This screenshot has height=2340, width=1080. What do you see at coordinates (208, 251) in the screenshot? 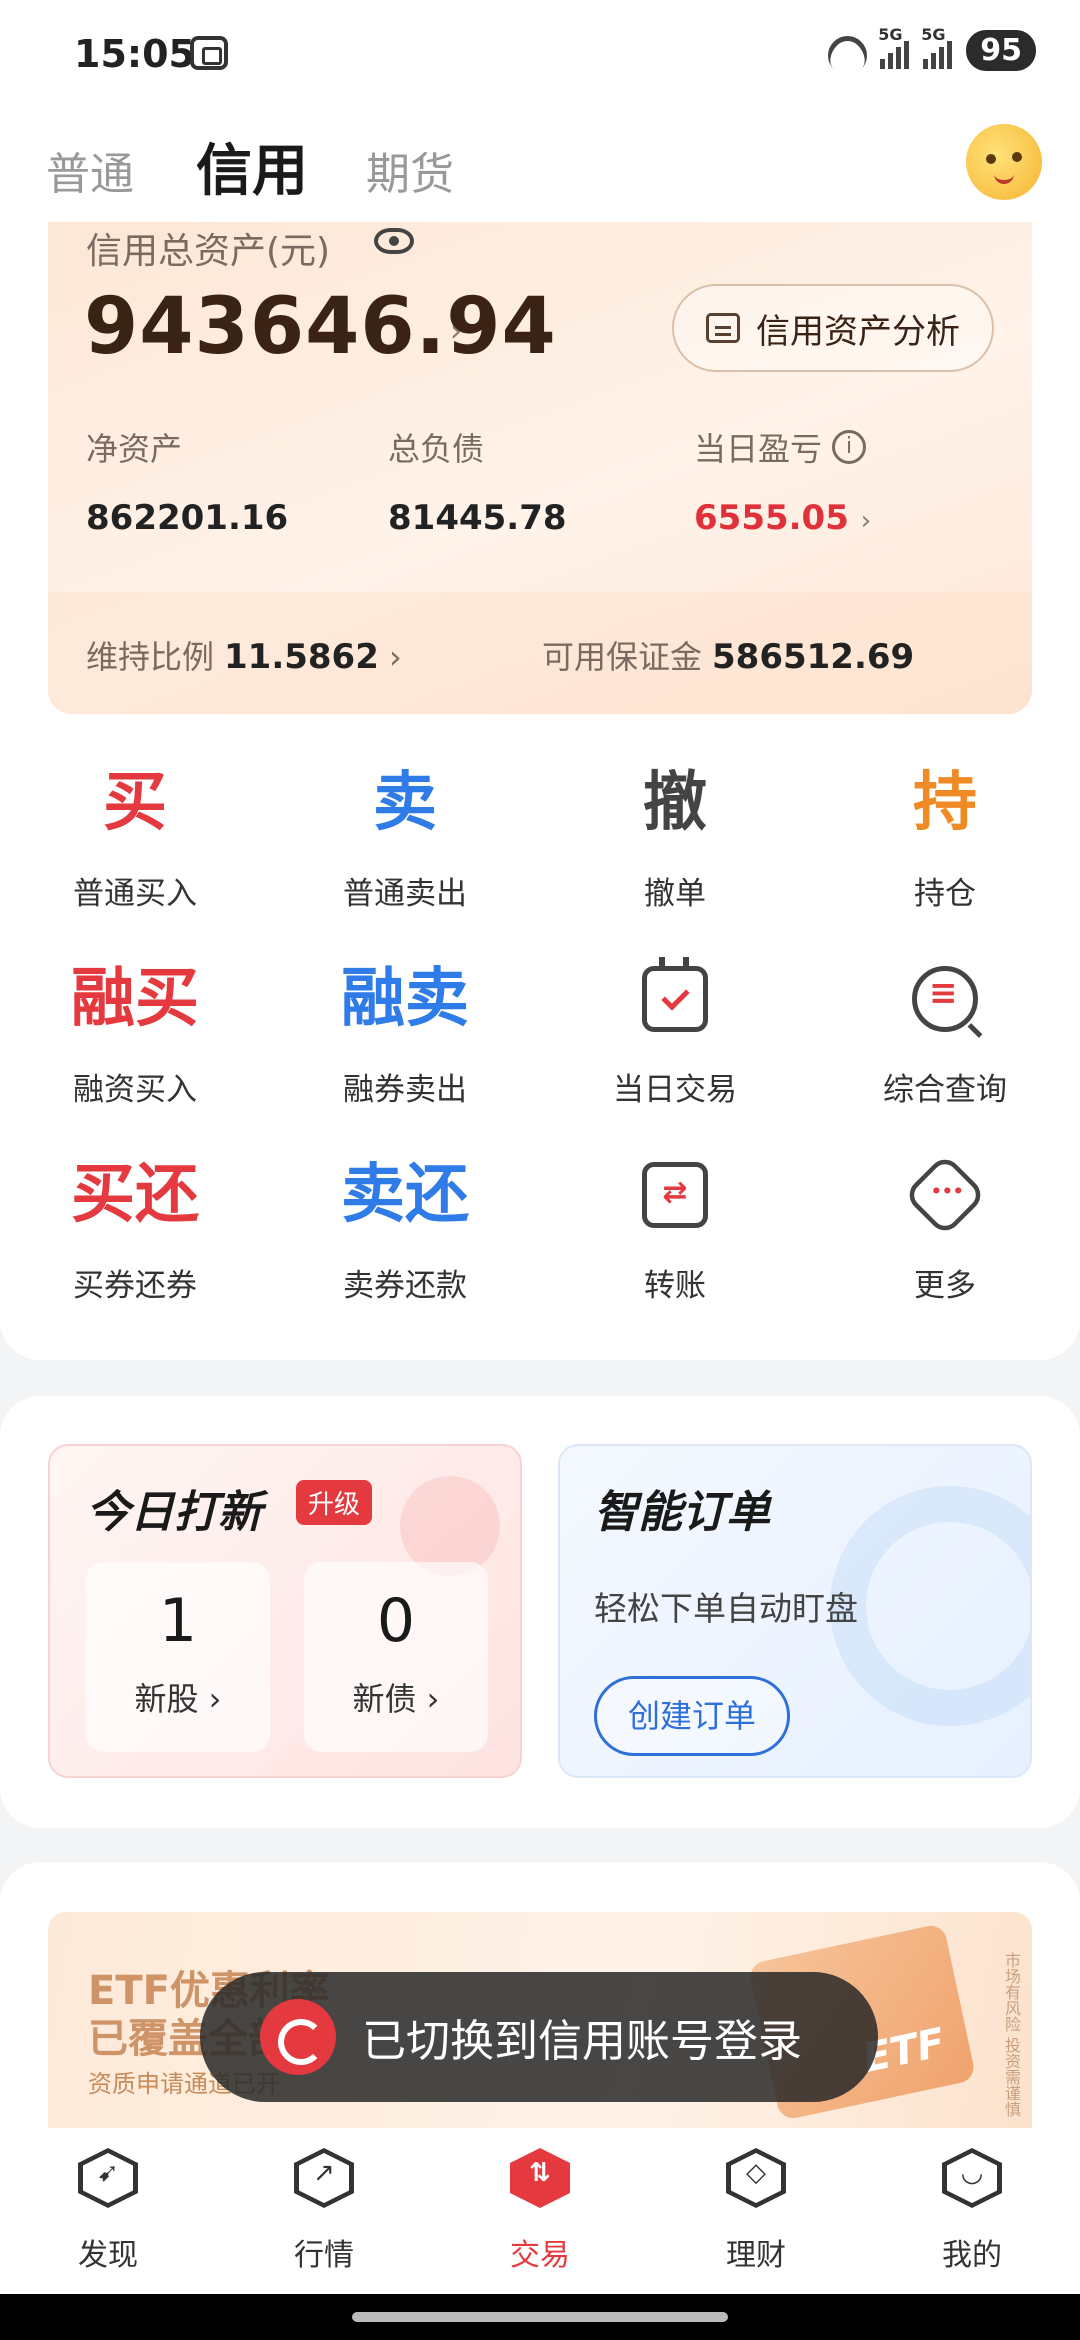
I see `asset-title: 信用总资产(元)` at bounding box center [208, 251].